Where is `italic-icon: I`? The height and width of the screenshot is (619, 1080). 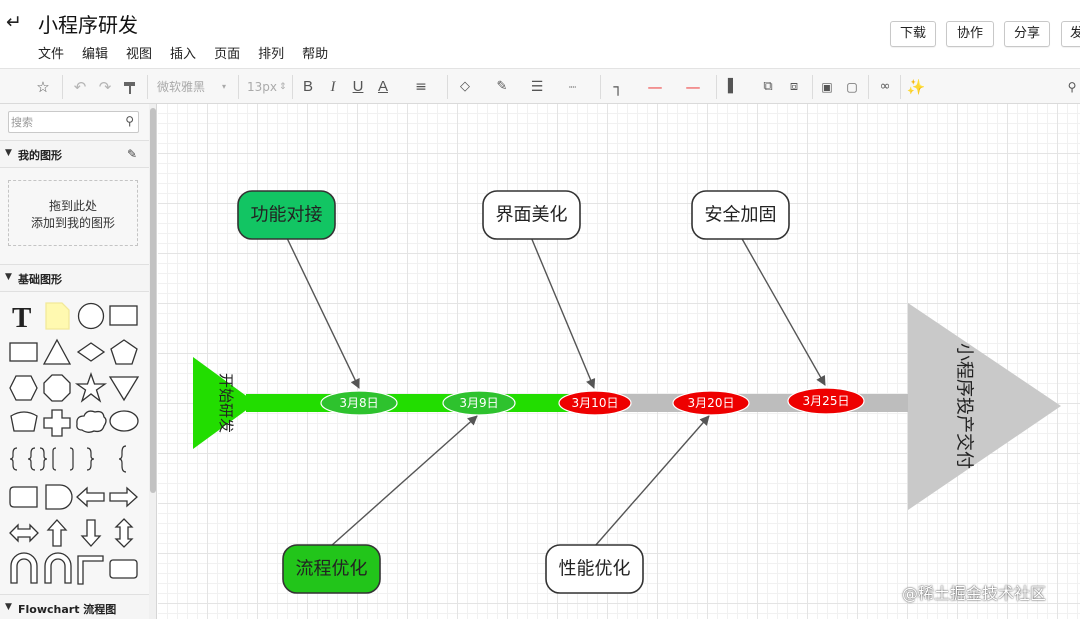
italic-icon: I is located at coordinates (333, 87).